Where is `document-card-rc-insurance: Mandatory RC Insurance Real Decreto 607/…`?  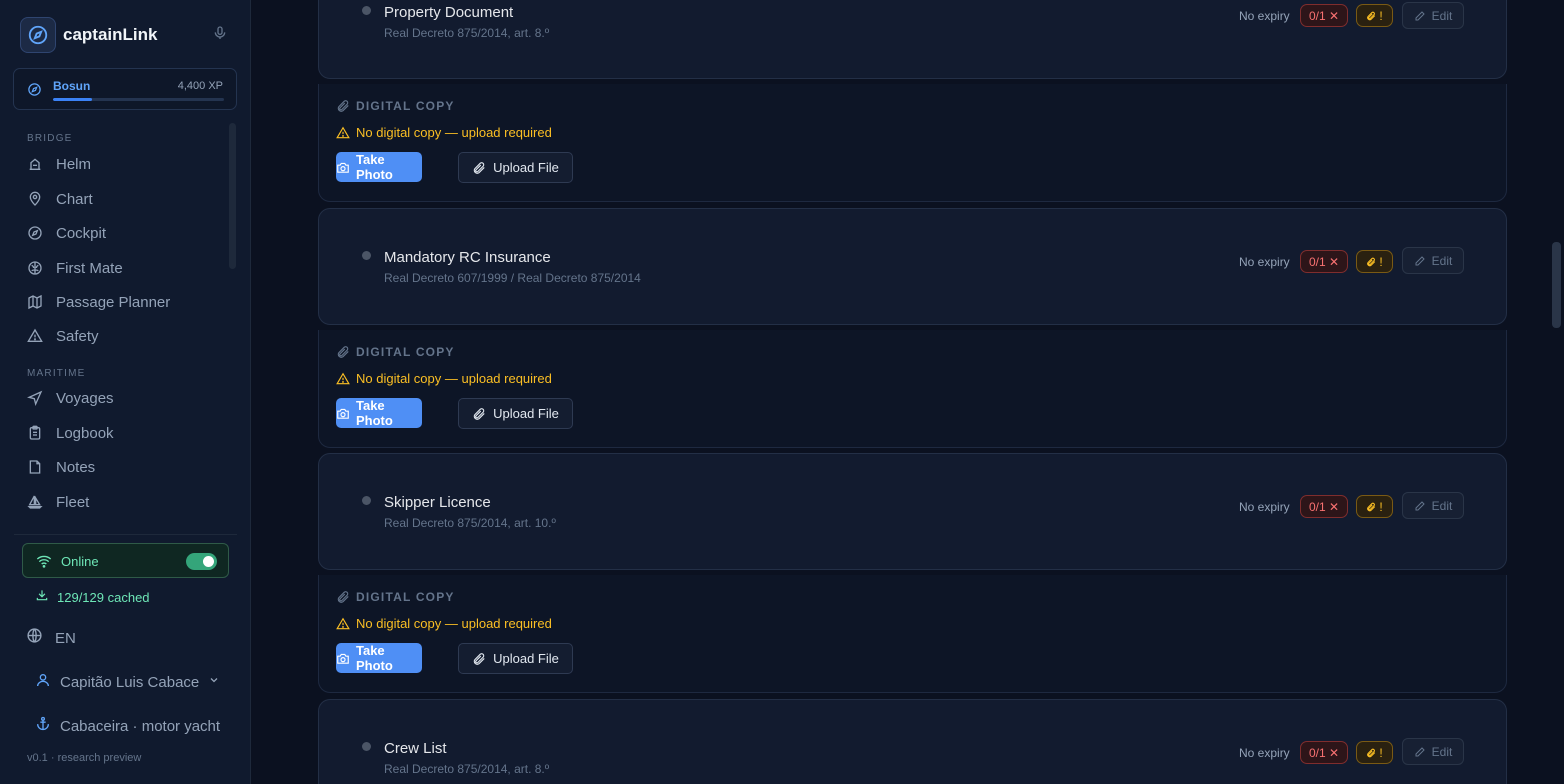
document-card-rc-insurance: Mandatory RC Insurance Real Decreto 607/… is located at coordinates (912, 266).